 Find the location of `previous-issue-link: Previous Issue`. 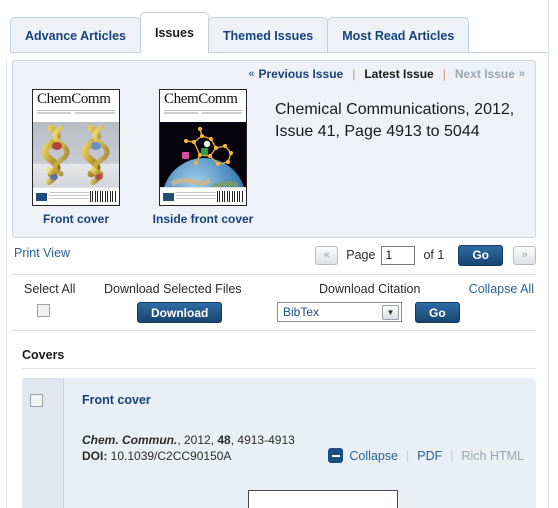

previous-issue-link: Previous Issue is located at coordinates (301, 74).